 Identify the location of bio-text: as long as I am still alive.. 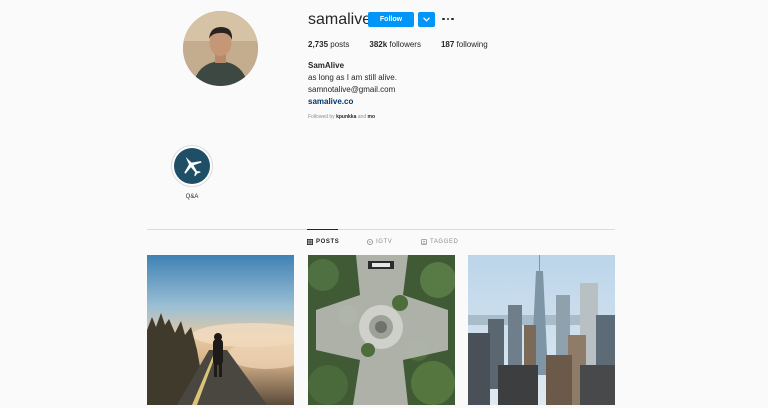
(352, 77).